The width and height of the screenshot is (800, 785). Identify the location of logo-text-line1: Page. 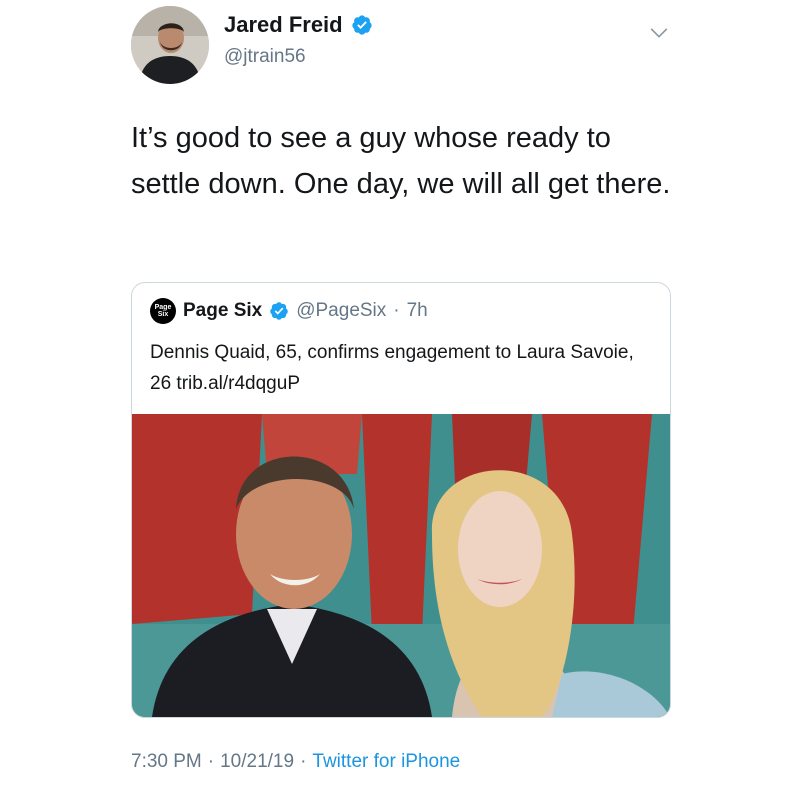
(163, 307).